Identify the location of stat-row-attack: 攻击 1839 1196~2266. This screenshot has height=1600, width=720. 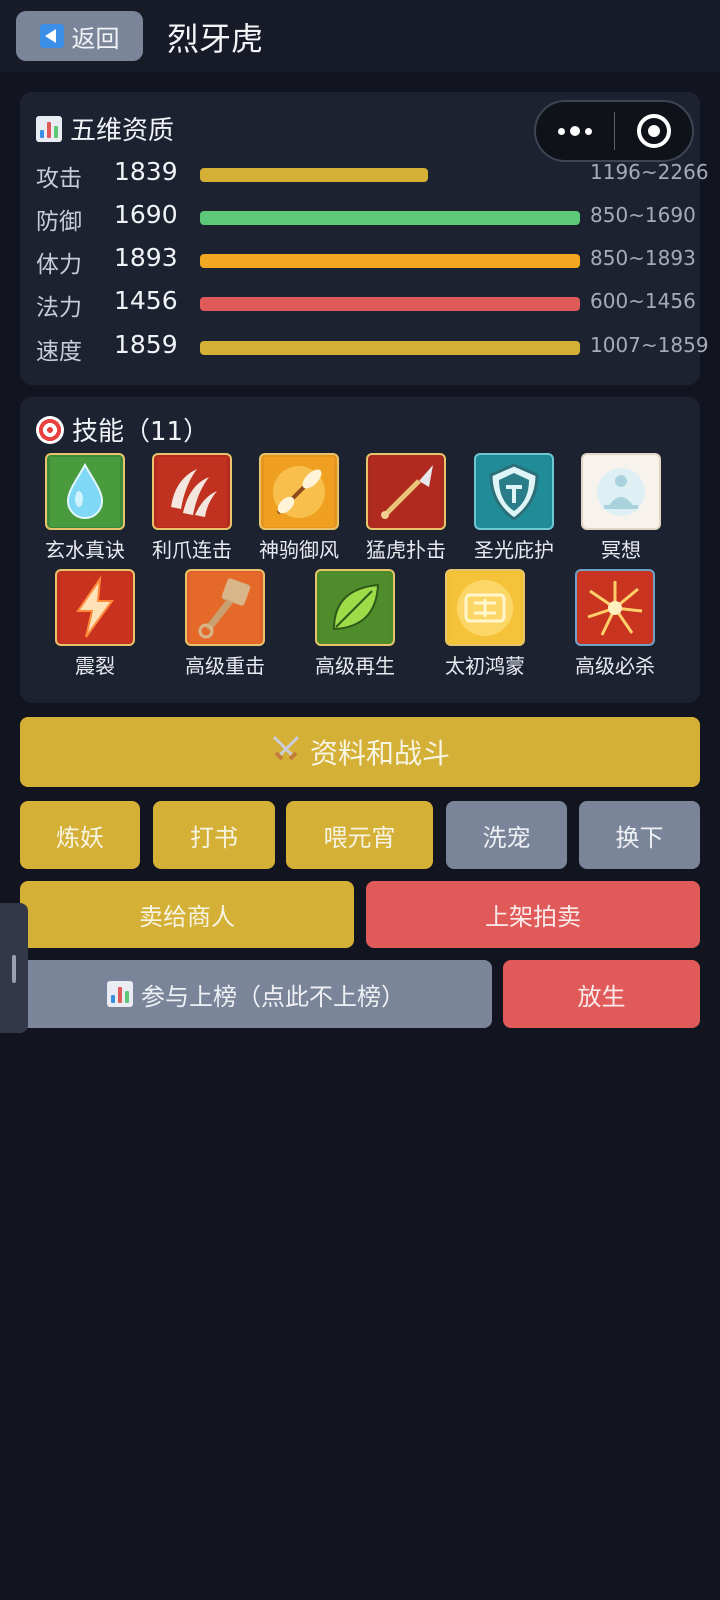
(372, 174).